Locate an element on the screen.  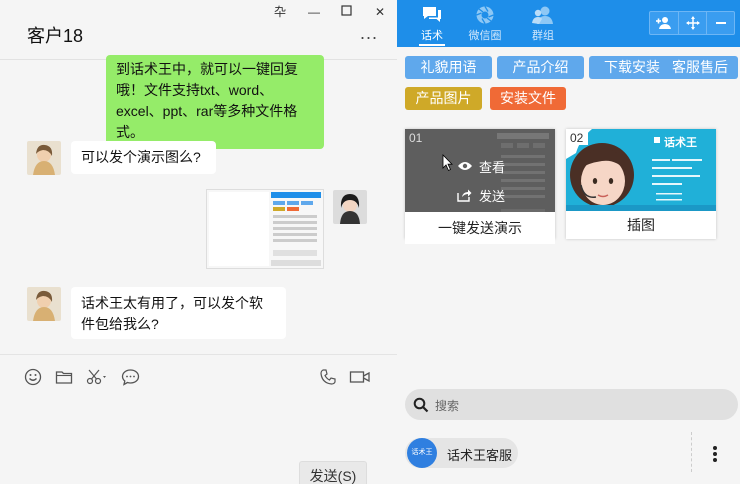
maximize-button is located at coordinates (346, 12).